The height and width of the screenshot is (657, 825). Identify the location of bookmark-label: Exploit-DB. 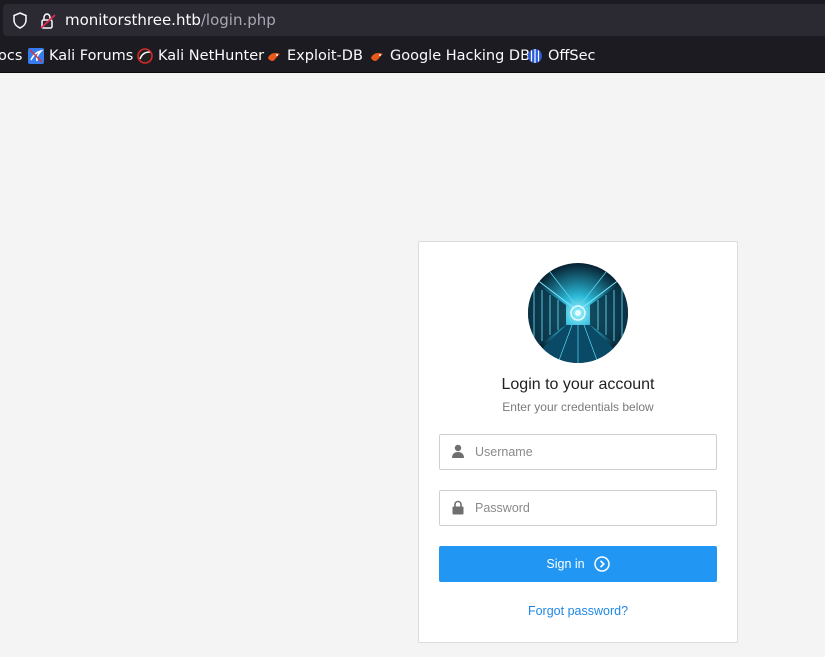
(325, 56).